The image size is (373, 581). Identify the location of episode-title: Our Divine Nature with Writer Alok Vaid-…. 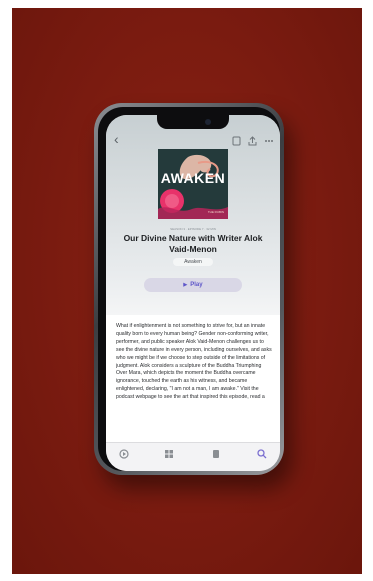
(193, 243).